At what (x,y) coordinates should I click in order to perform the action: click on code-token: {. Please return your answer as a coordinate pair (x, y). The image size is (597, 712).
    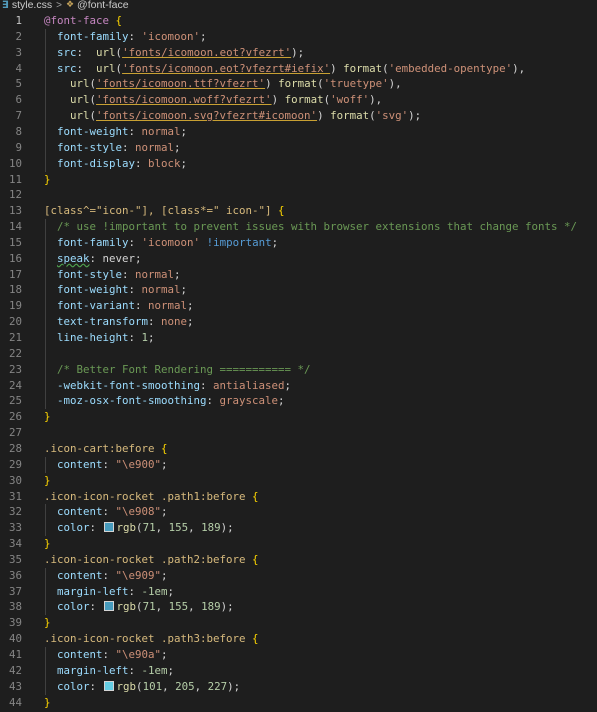
    Looking at the image, I should click on (255, 639).